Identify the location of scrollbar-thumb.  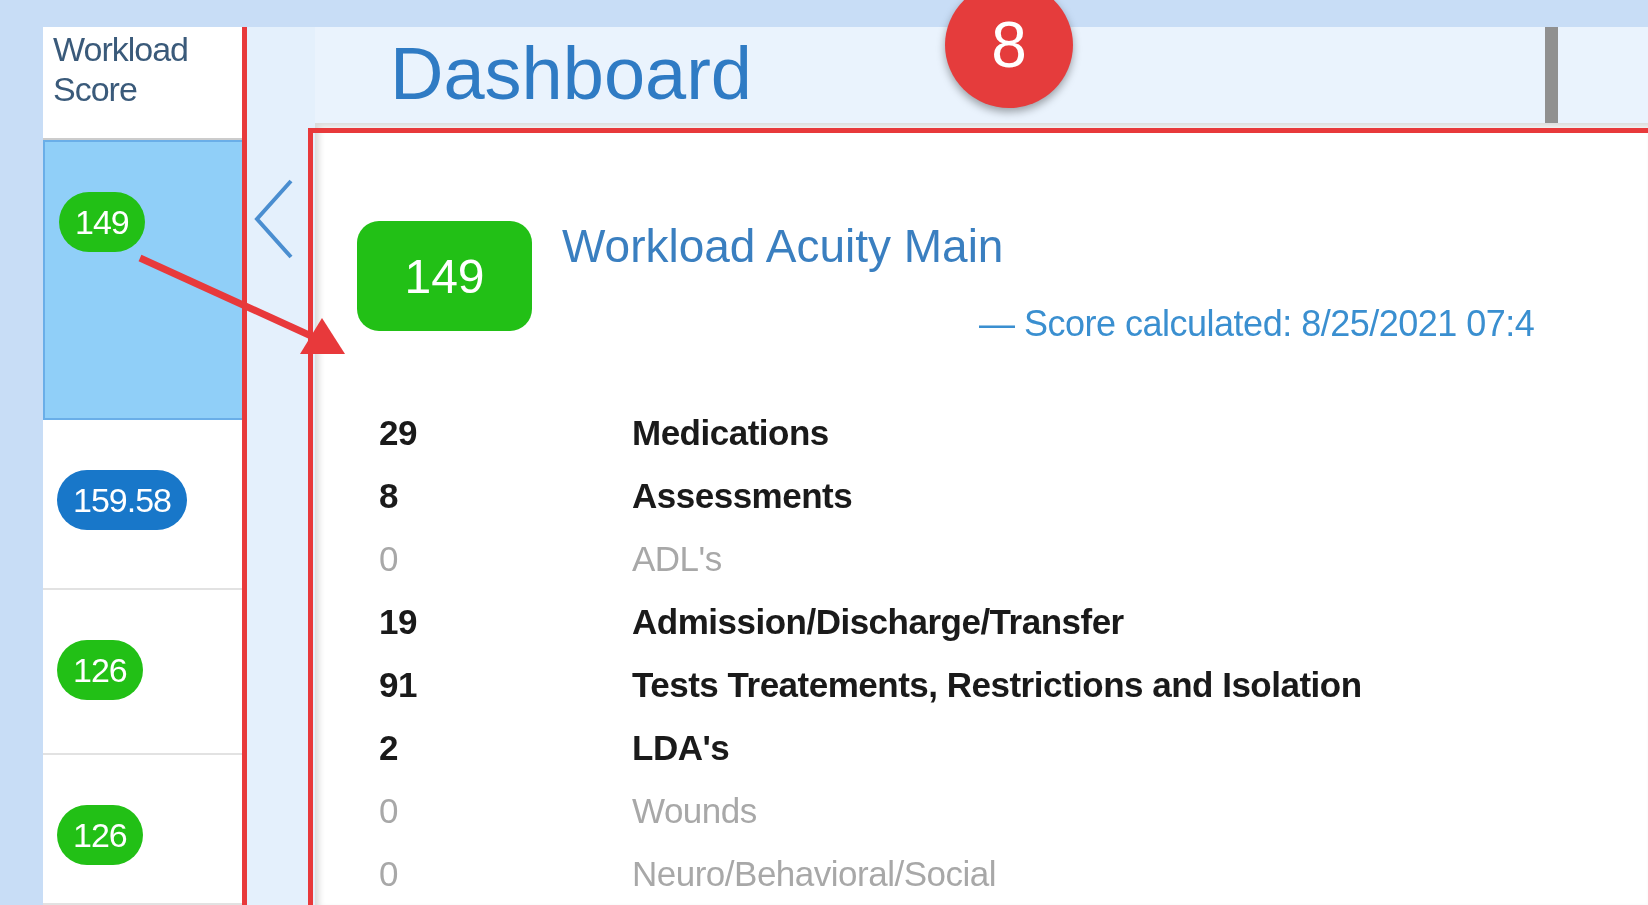
(1551, 75).